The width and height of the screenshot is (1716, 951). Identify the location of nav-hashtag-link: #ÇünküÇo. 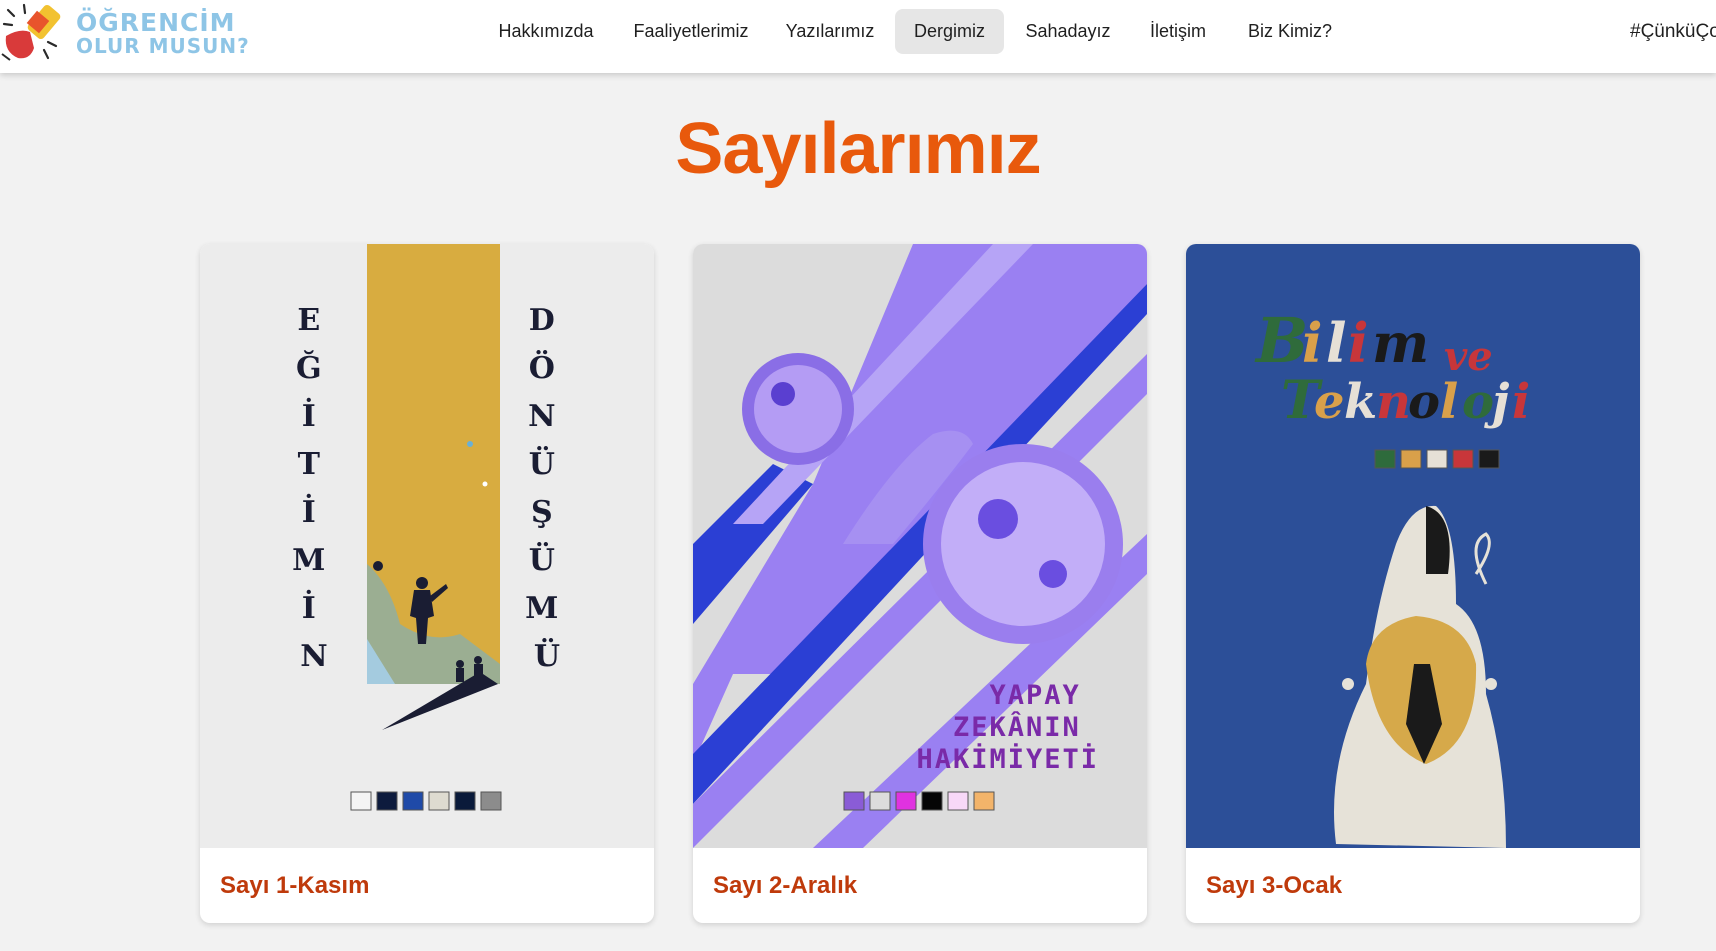
(1673, 31).